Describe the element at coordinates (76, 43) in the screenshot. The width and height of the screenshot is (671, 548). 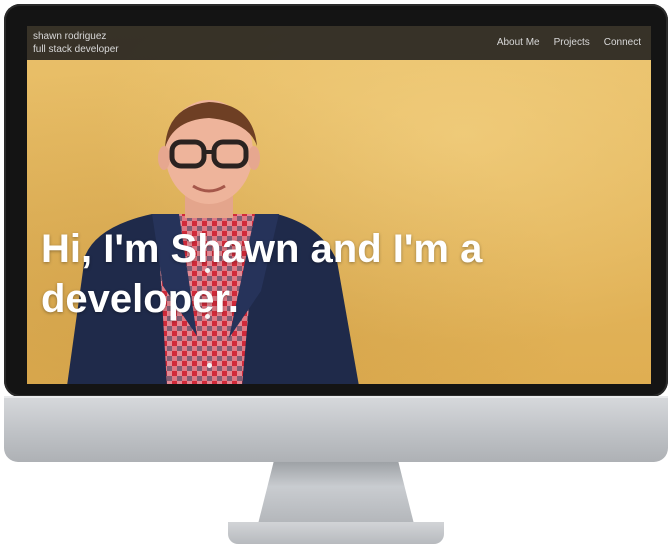
I see `site-brand: shawn rodriguez full stack developer` at that location.